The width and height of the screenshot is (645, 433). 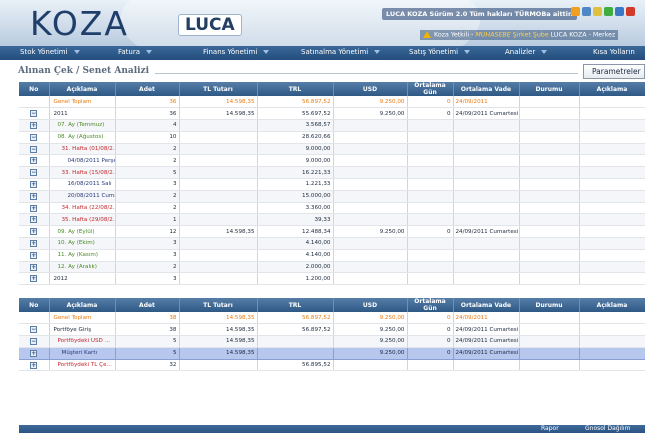 What do you see at coordinates (549, 208) in the screenshot?
I see `status-cell` at bounding box center [549, 208].